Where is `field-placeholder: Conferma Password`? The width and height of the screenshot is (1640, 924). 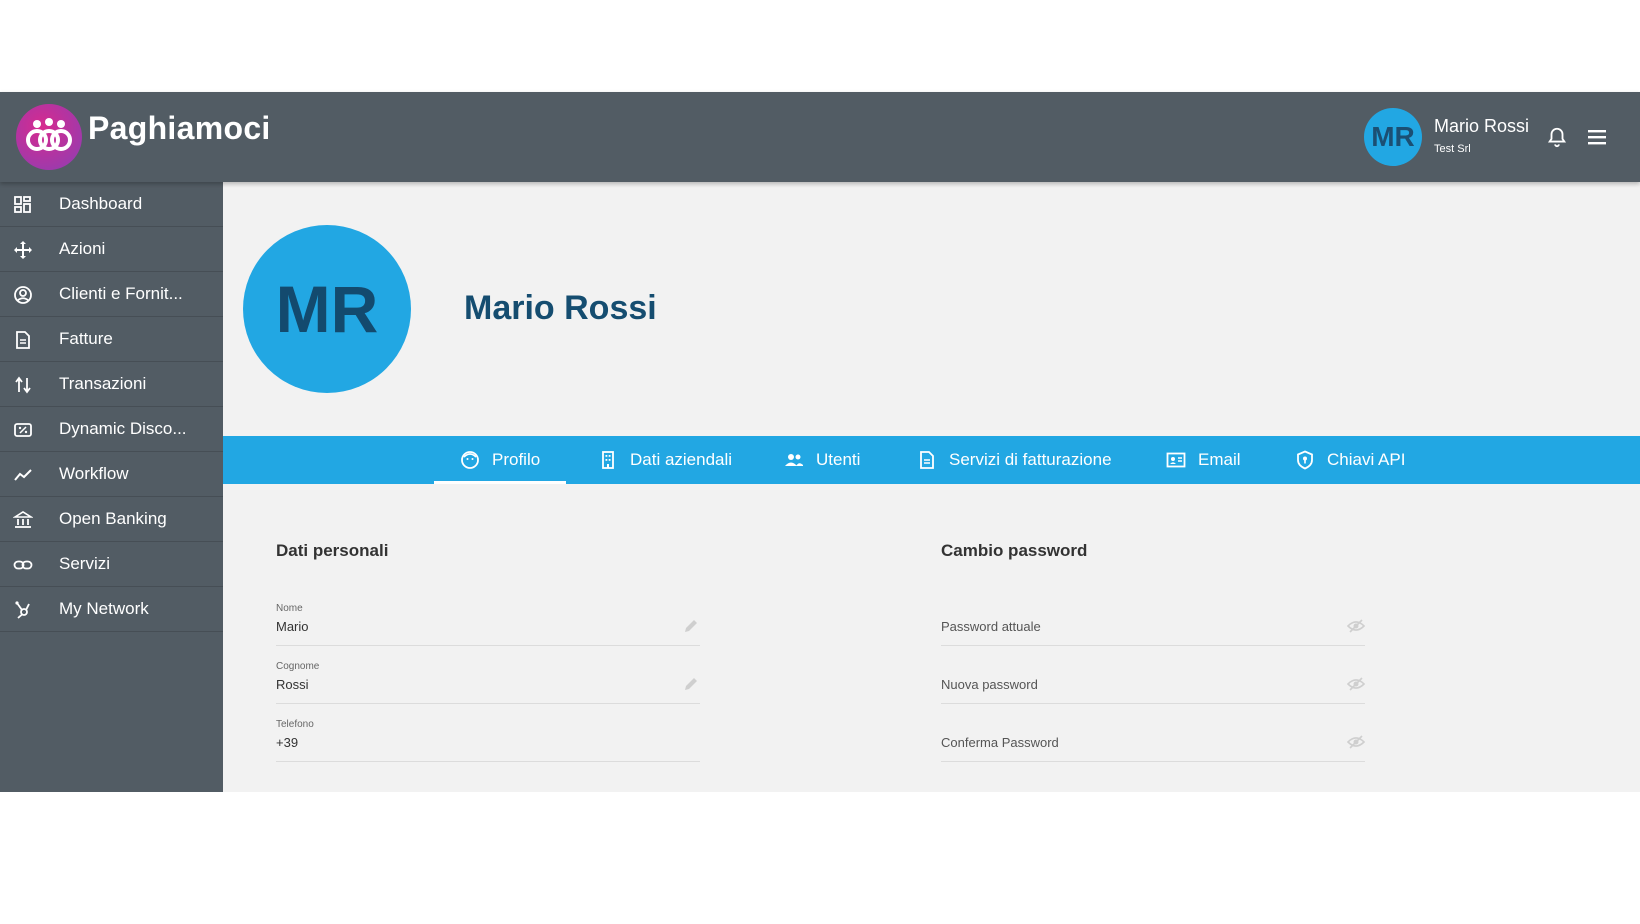
field-placeholder: Conferma Password is located at coordinates (1000, 742).